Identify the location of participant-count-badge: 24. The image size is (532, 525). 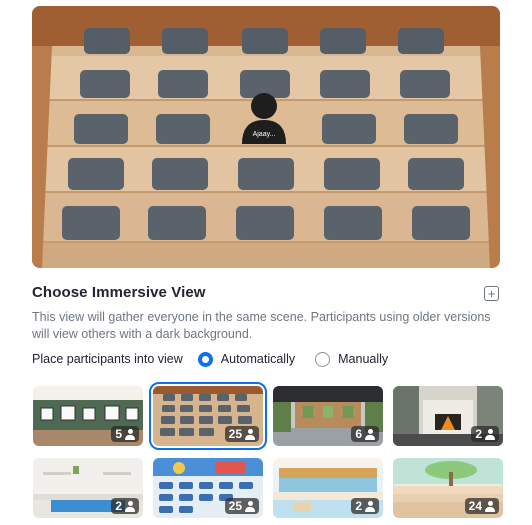
(481, 506).